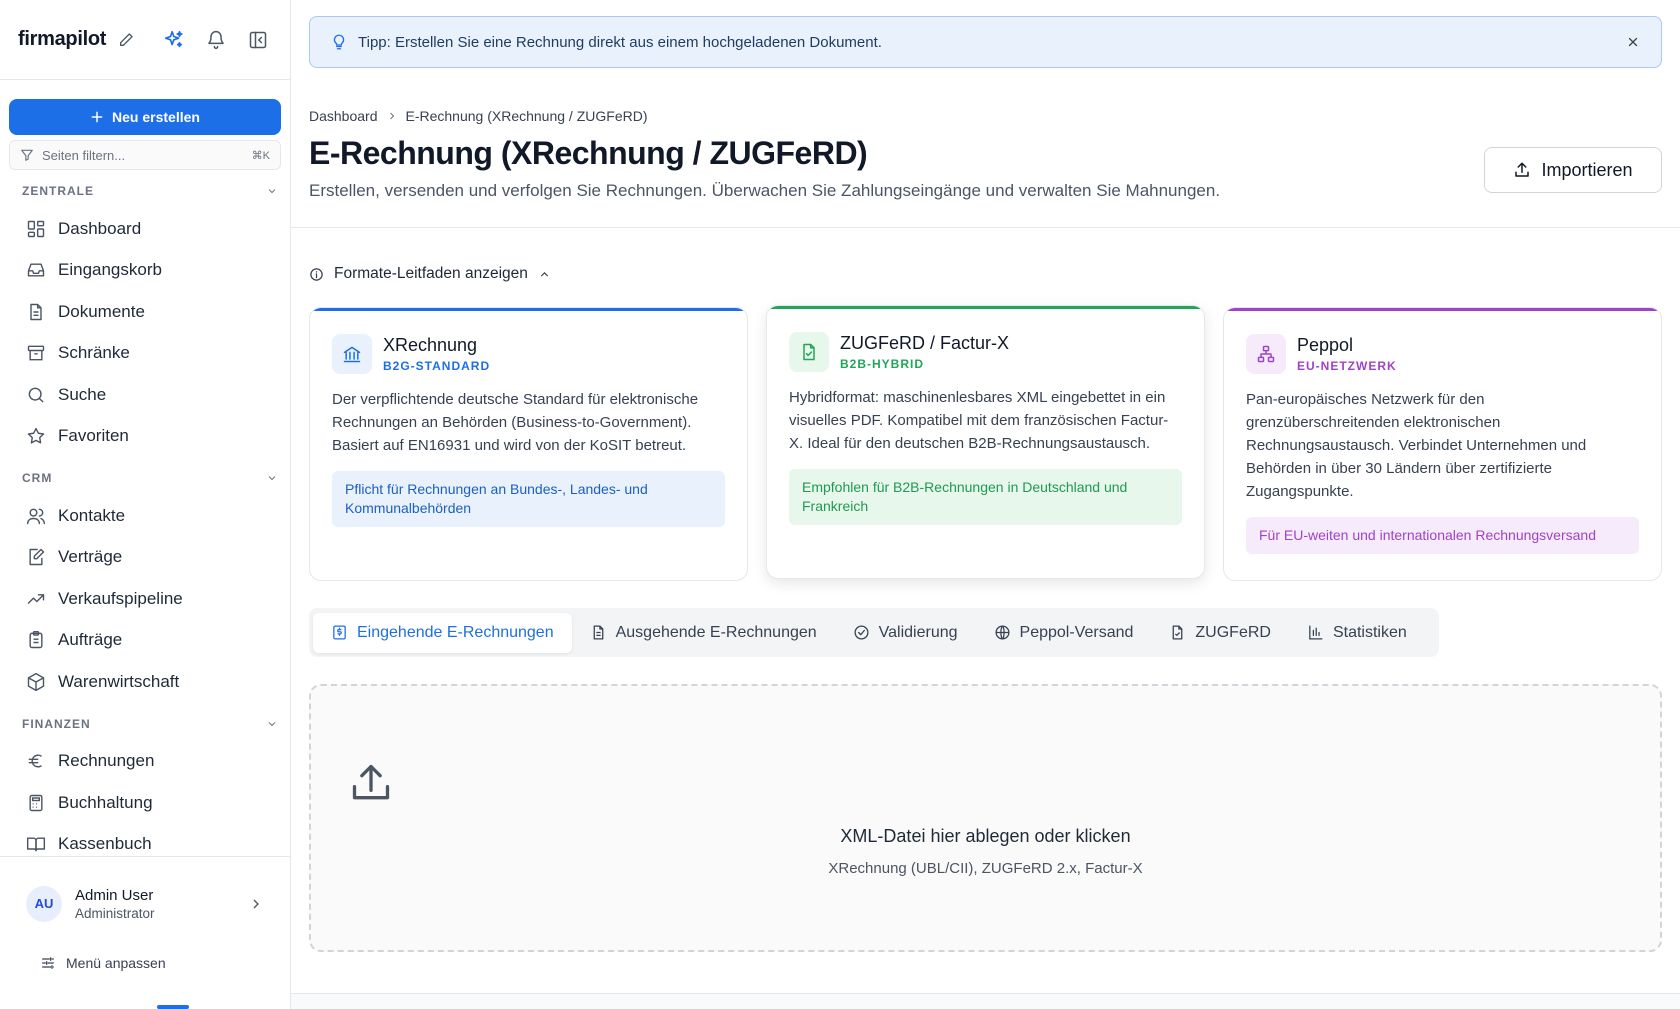 The height and width of the screenshot is (1009, 1680). What do you see at coordinates (1587, 169) in the screenshot?
I see `import-label: Importieren` at bounding box center [1587, 169].